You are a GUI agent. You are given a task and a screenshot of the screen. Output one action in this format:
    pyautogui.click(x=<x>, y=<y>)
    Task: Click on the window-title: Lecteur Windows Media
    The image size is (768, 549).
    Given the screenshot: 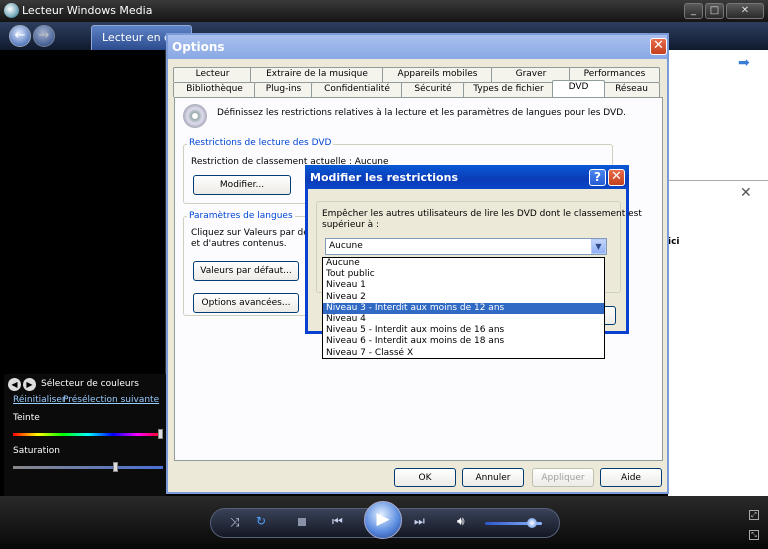 What is the action you would take?
    pyautogui.click(x=87, y=10)
    